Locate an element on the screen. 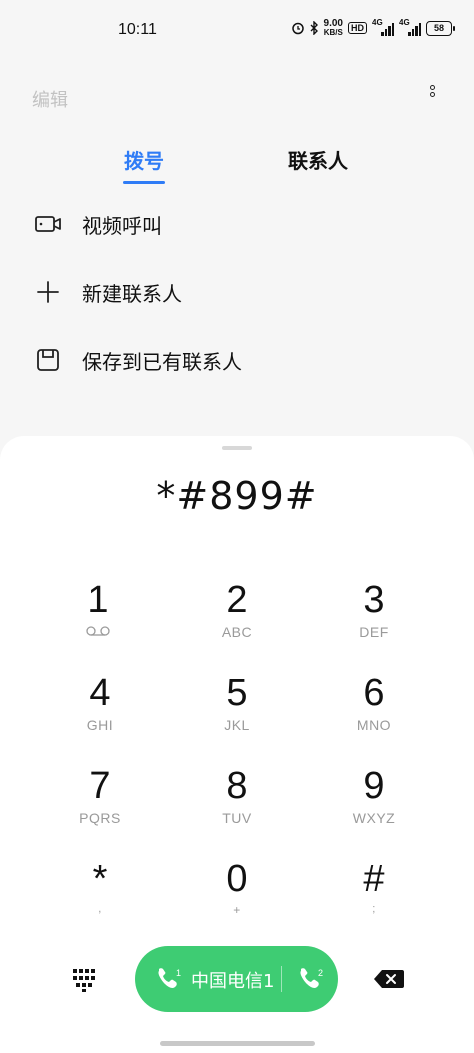 The height and width of the screenshot is (1053, 474). status-icons: 9.00 KB/S HD 4G 4G 58 is located at coordinates (373, 27).